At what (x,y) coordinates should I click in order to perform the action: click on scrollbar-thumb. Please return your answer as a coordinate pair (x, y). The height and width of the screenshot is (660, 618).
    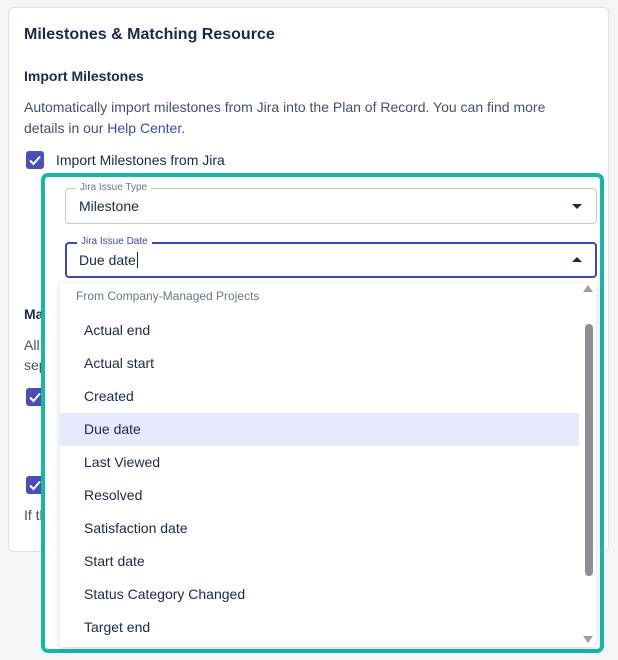
    Looking at the image, I should click on (589, 450).